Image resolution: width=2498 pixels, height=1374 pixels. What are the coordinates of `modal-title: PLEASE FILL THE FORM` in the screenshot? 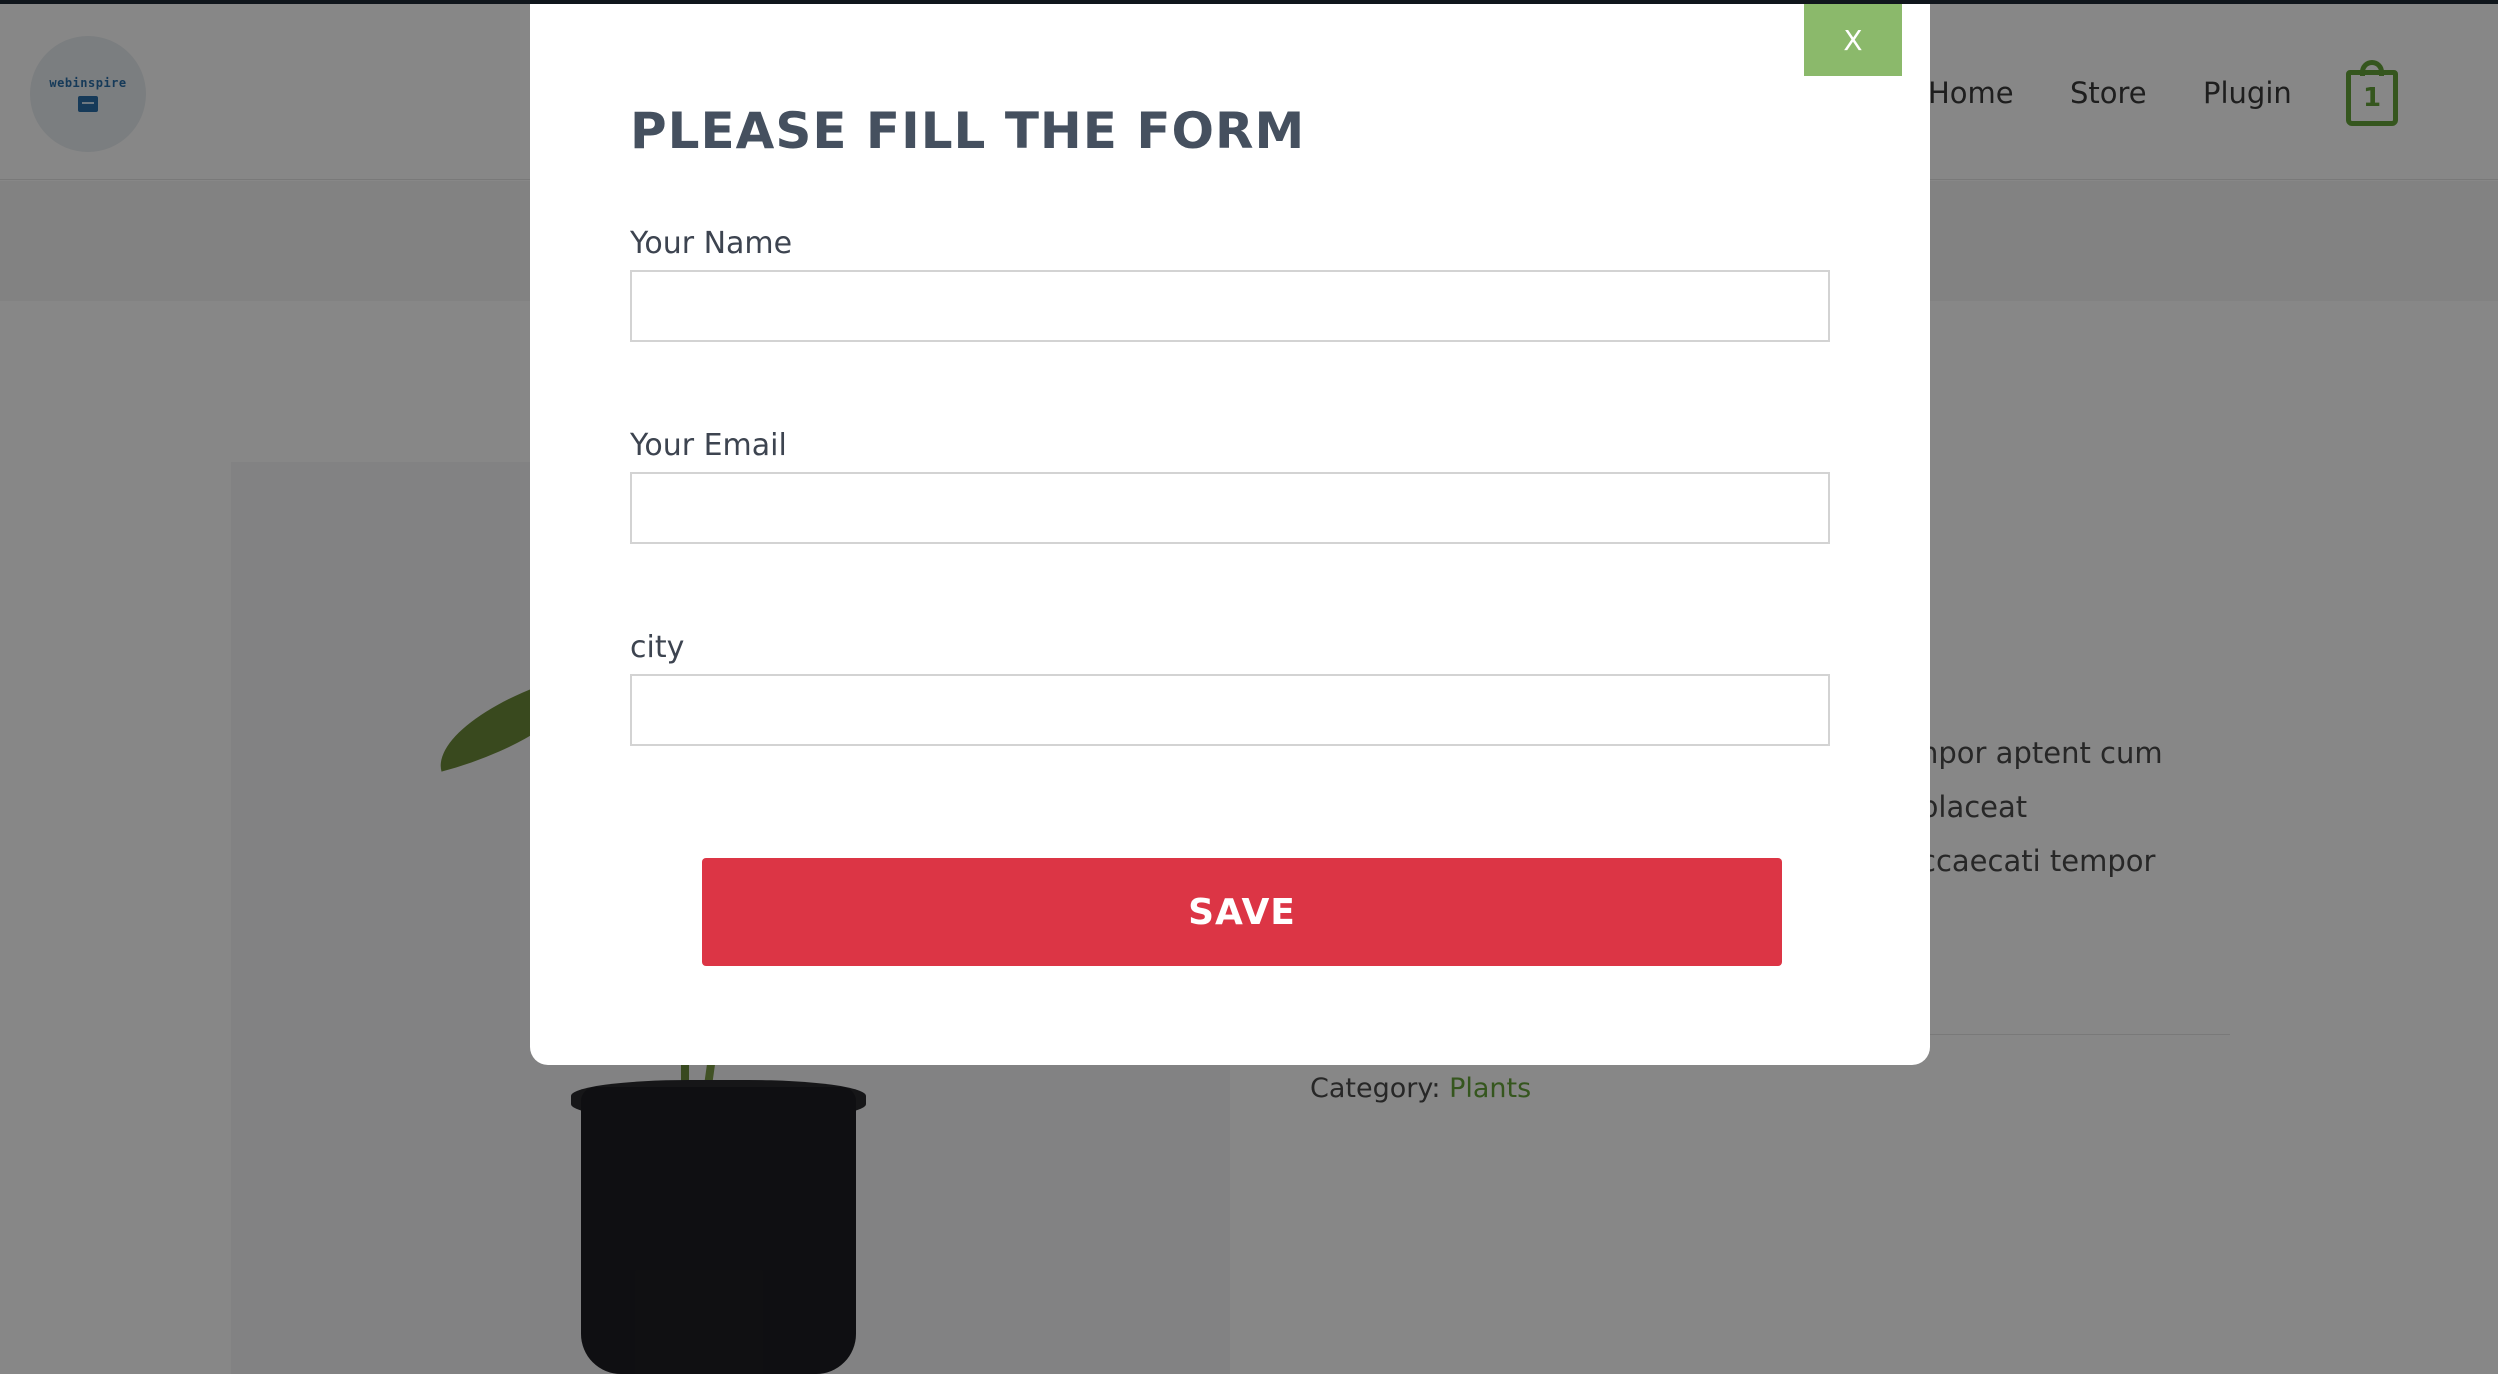 It's located at (968, 131).